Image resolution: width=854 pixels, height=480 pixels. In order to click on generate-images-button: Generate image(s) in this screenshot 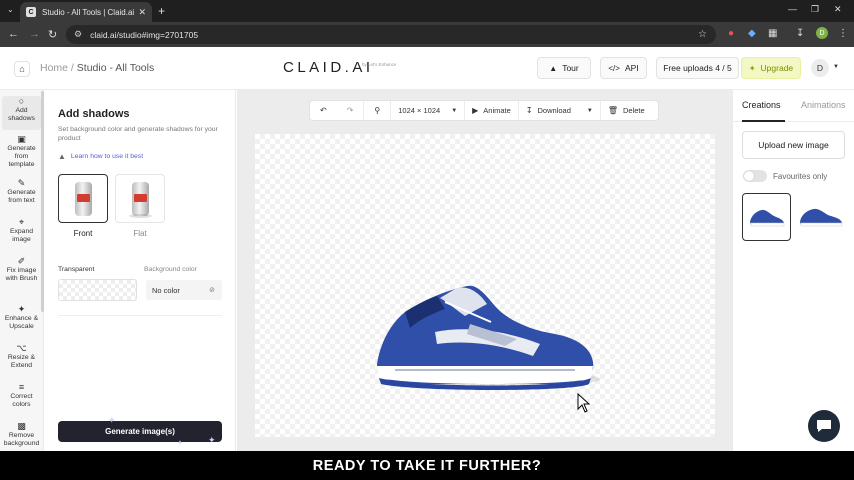, I will do `click(140, 431)`.